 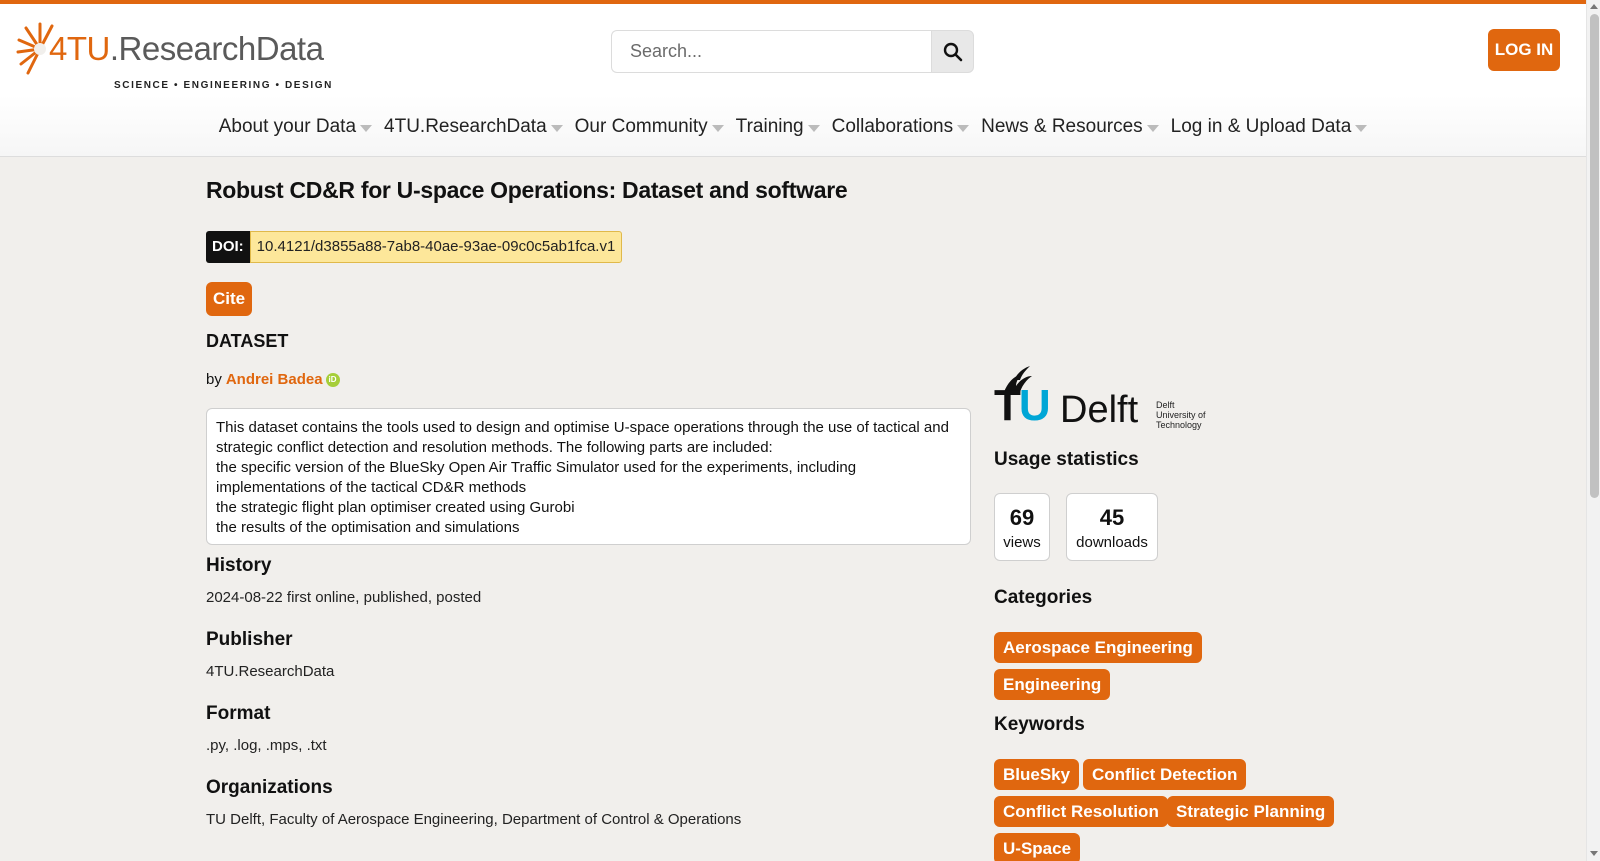 What do you see at coordinates (1594, 6) in the screenshot?
I see `scroll-up-icon` at bounding box center [1594, 6].